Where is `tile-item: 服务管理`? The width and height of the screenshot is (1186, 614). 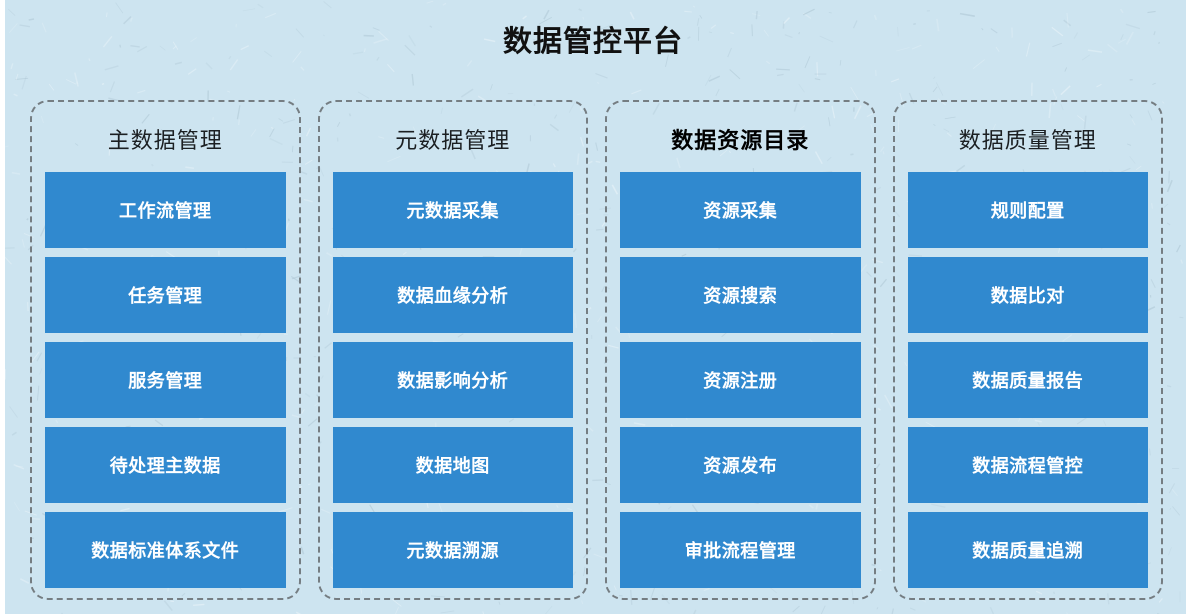 tile-item: 服务管理 is located at coordinates (165, 380).